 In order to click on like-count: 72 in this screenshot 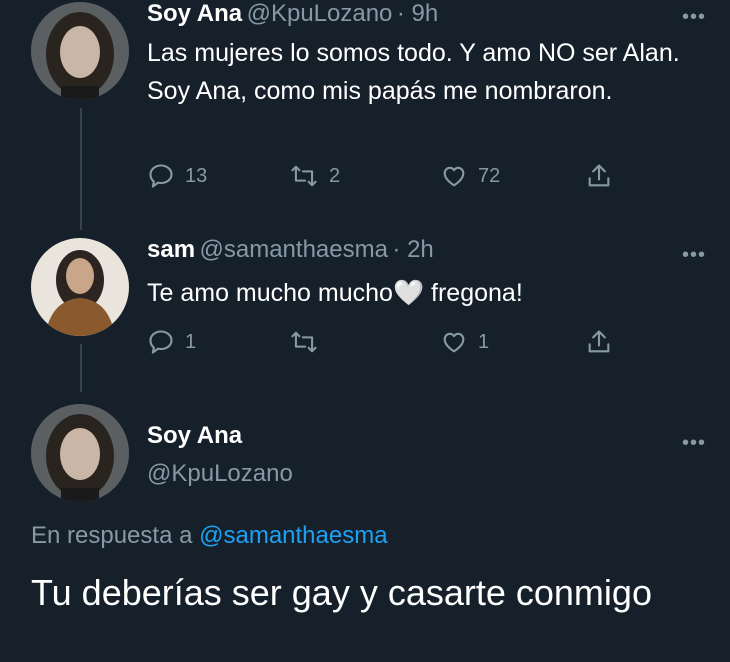, I will do `click(489, 175)`.